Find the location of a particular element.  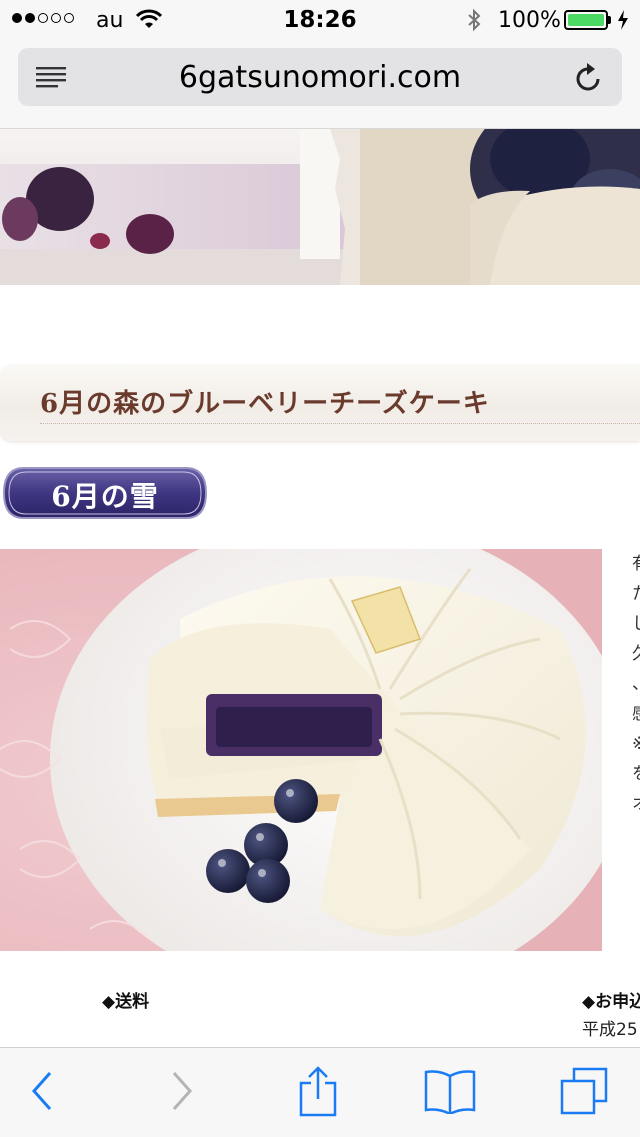

application-heading: ◆お申込 is located at coordinates (611, 1002).